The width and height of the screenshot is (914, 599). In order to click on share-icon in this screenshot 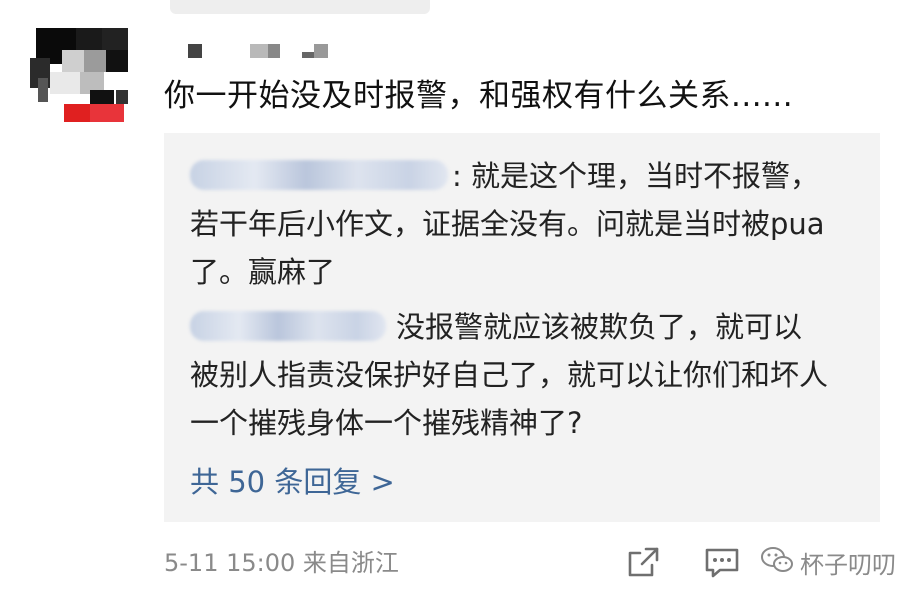, I will do `click(644, 563)`.